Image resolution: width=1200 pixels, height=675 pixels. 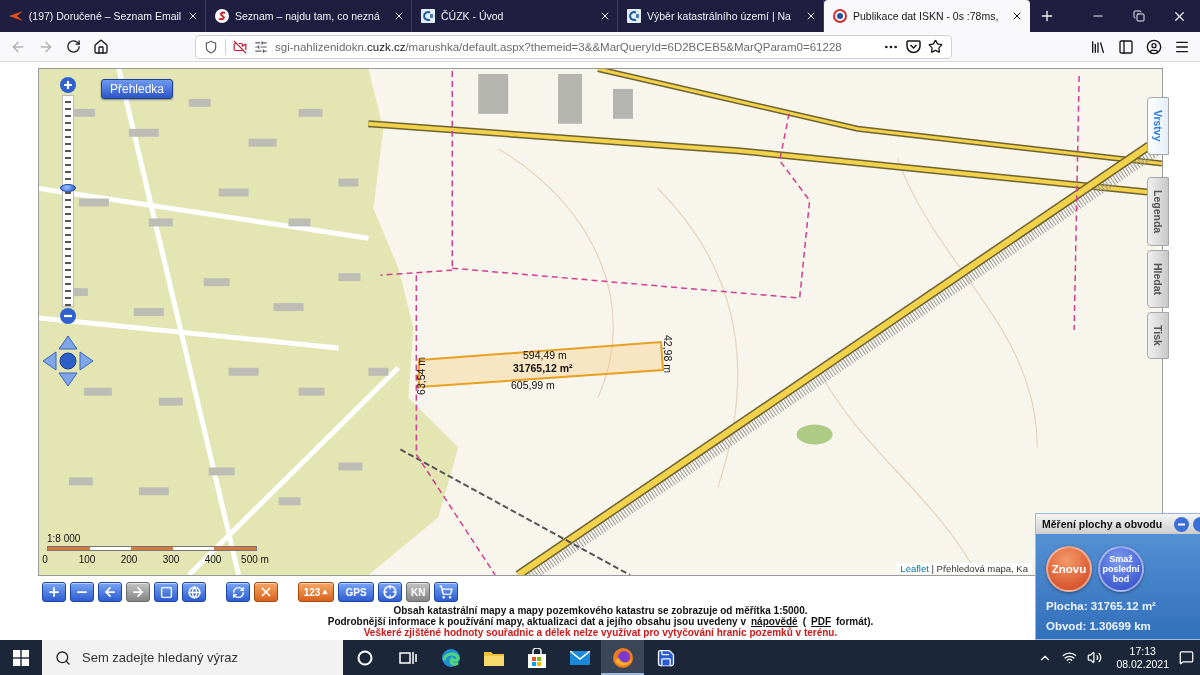 I want to click on cancel-button, so click(x=266, y=592).